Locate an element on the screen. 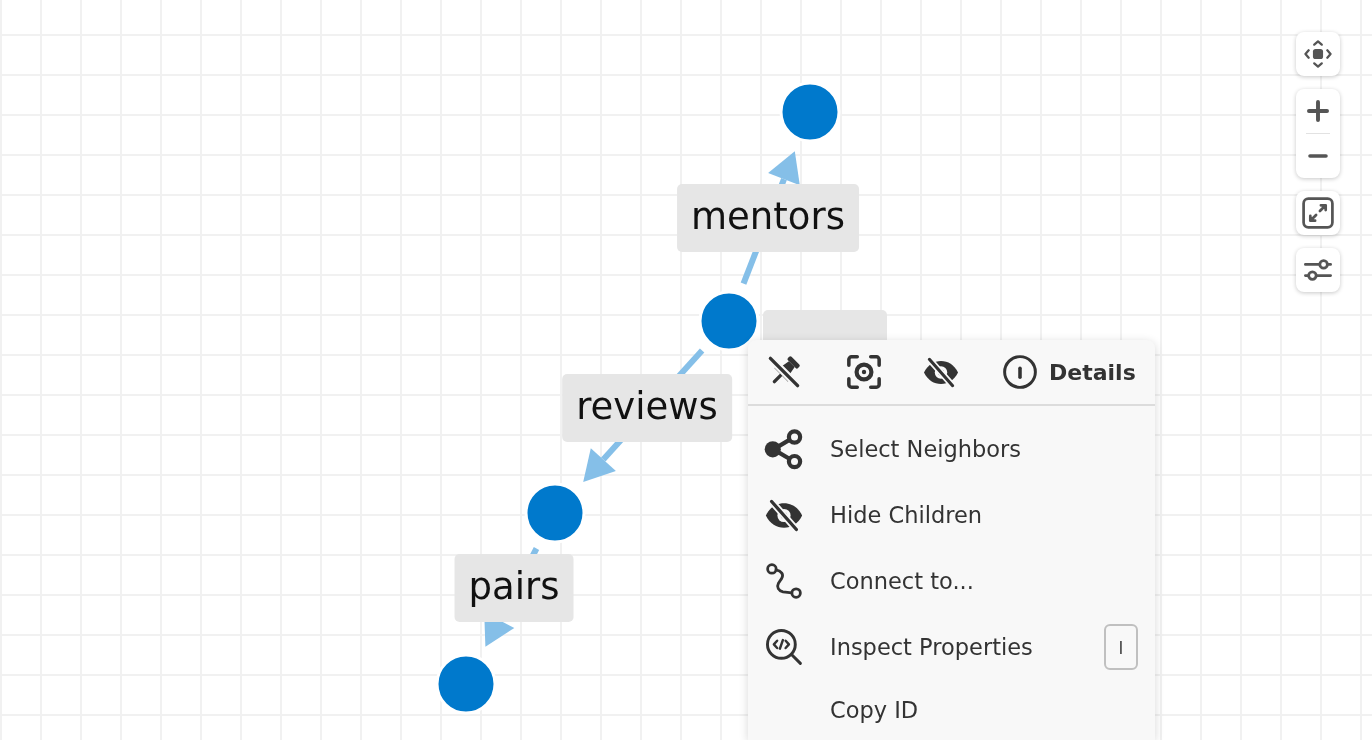 The image size is (1372, 740). shortcut-key: I is located at coordinates (1121, 647).